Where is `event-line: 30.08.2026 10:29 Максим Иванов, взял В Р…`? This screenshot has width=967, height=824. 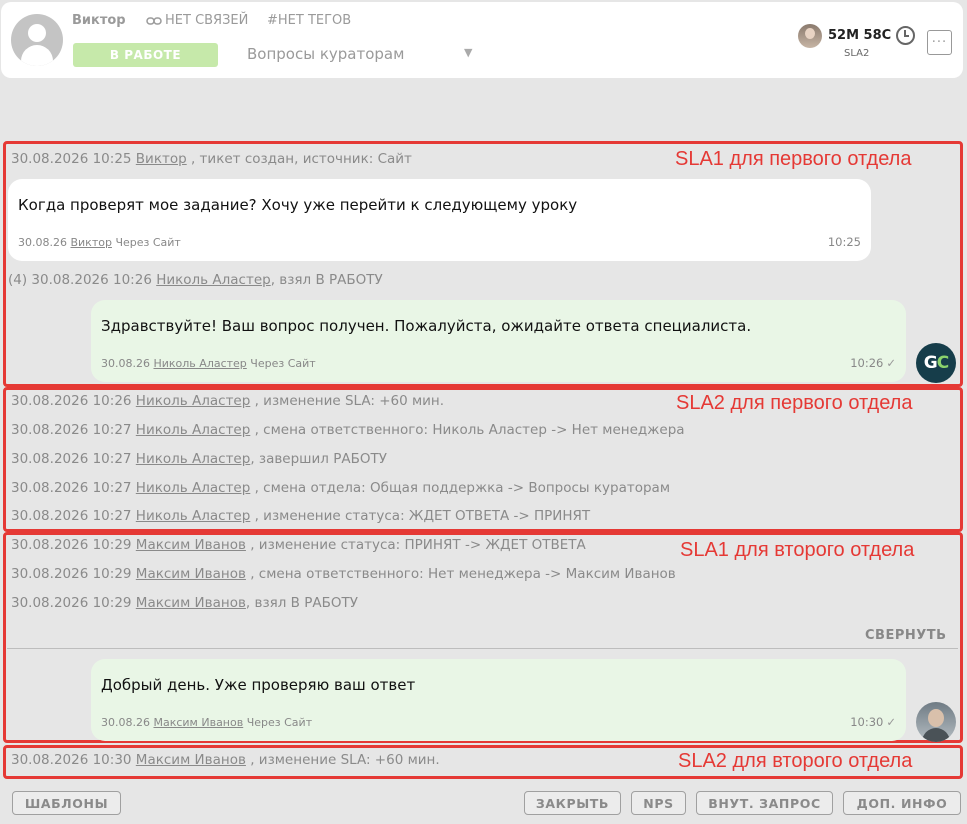
event-line: 30.08.2026 10:29 Максим Иванов, взял В Р… is located at coordinates (184, 603).